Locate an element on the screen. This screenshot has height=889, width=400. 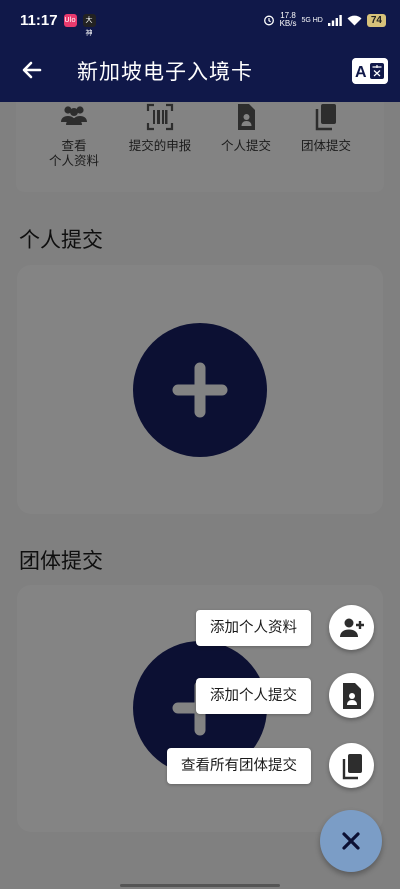
speed-dial-view-group: 查看所有团体提交 is located at coordinates (270, 765).